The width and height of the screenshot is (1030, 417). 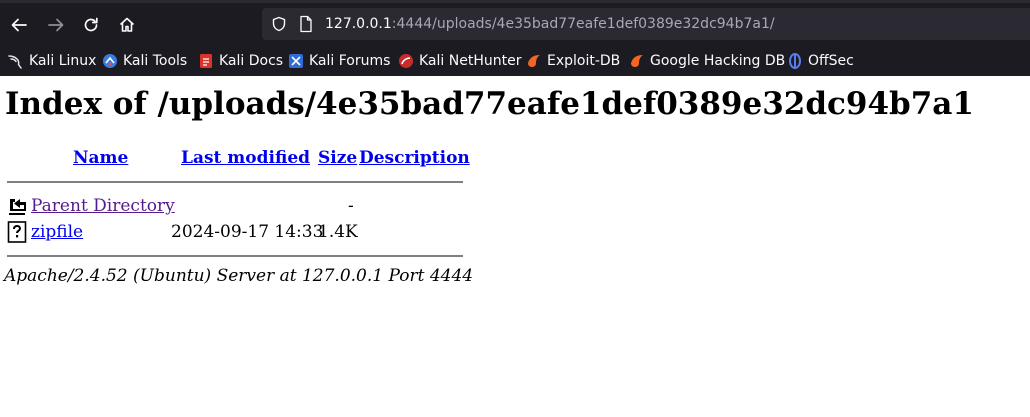 I want to click on column-header-size: Size, so click(x=337, y=158).